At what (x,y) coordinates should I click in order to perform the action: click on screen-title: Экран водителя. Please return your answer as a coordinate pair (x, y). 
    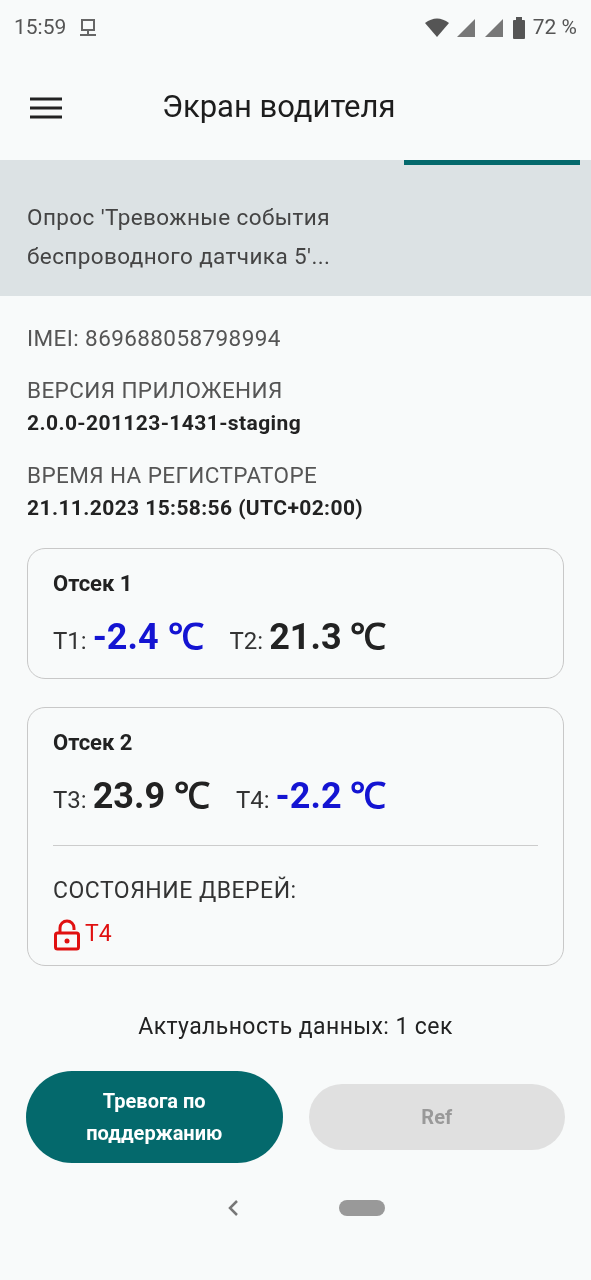
    Looking at the image, I should click on (279, 107).